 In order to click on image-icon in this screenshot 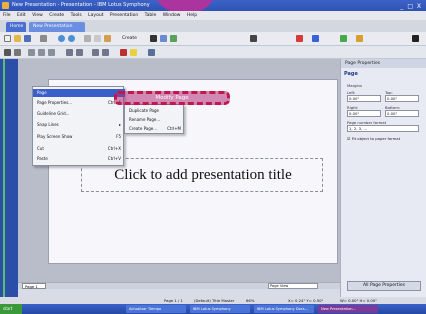, I will do `click(173, 38)`.